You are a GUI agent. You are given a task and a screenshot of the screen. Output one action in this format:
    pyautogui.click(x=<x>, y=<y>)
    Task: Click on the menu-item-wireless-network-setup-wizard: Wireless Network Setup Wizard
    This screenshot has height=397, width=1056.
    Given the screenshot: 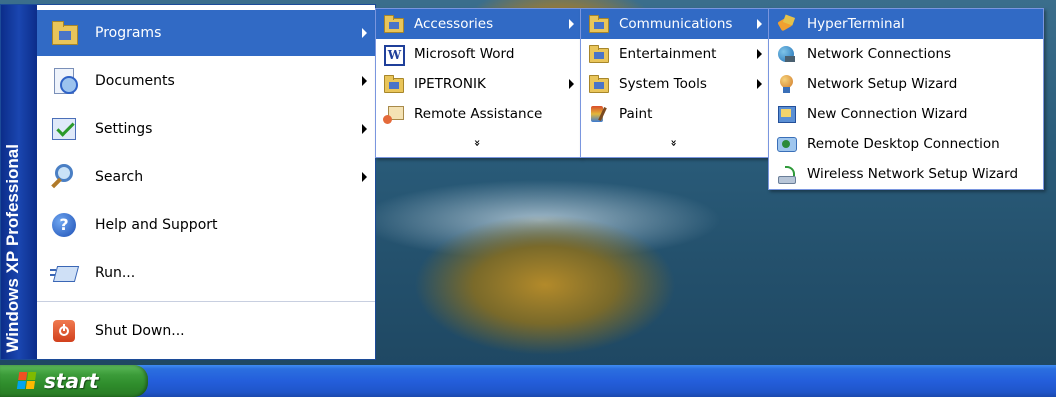 What is the action you would take?
    pyautogui.click(x=906, y=174)
    